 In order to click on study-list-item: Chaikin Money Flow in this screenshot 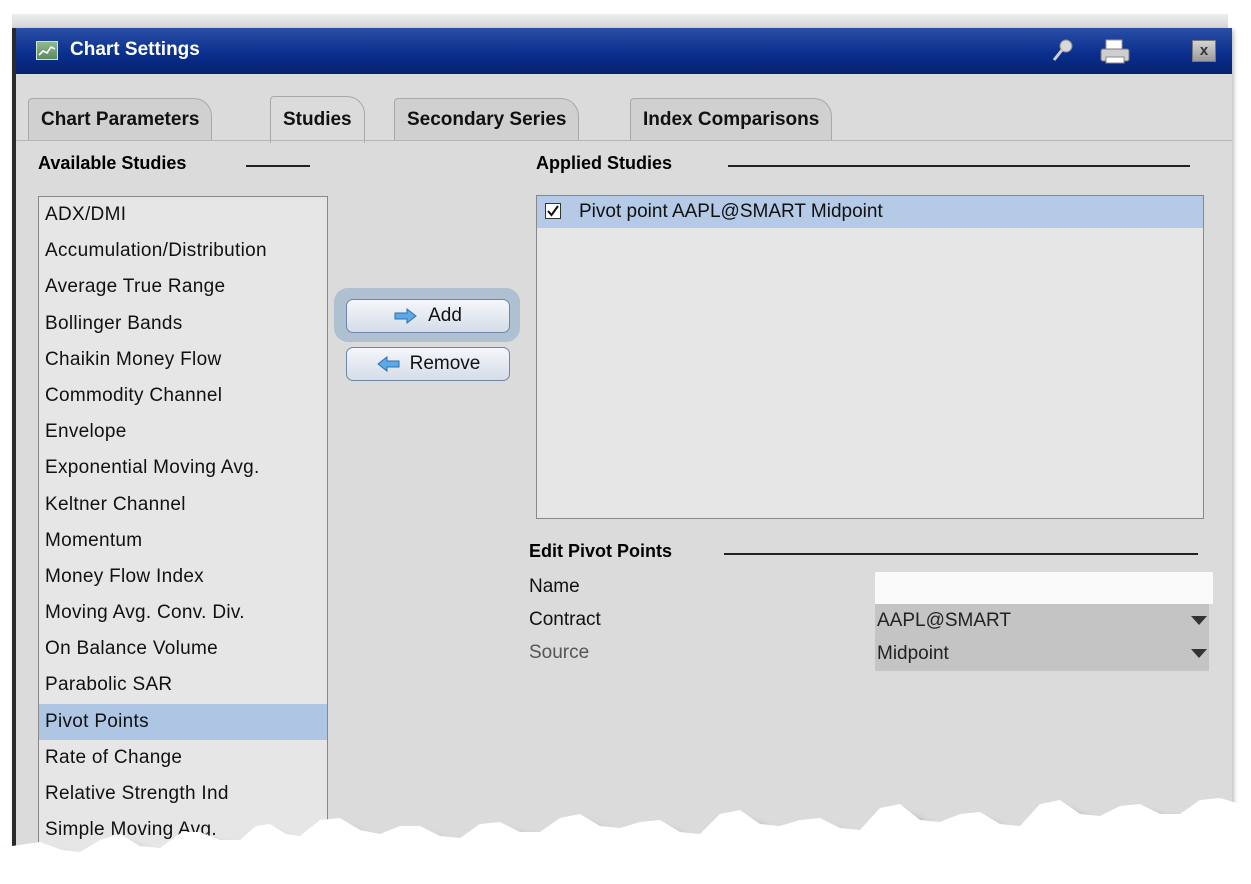, I will do `click(183, 360)`.